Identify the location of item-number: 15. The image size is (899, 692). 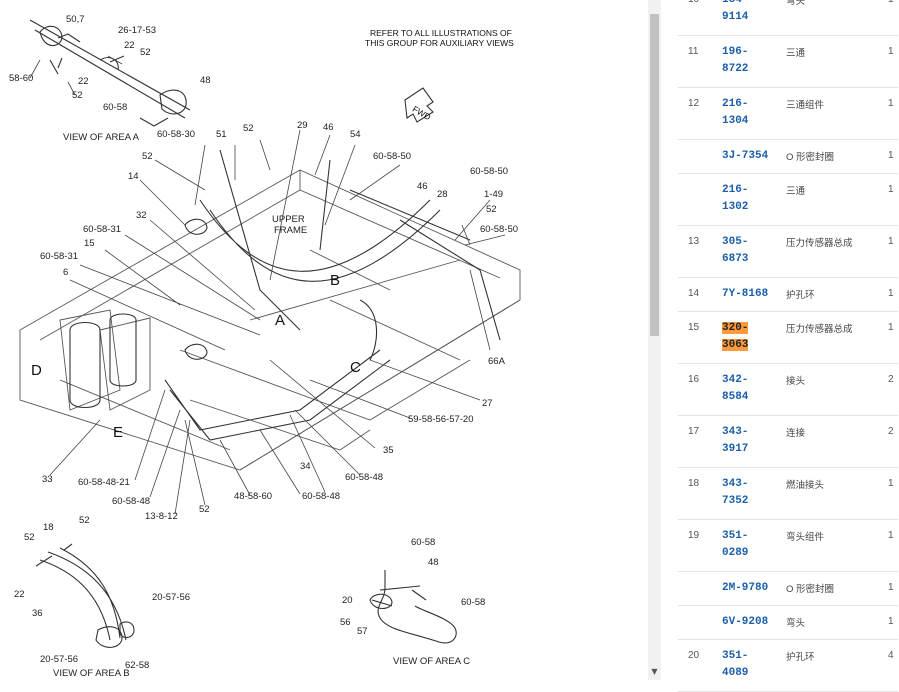
(694, 327).